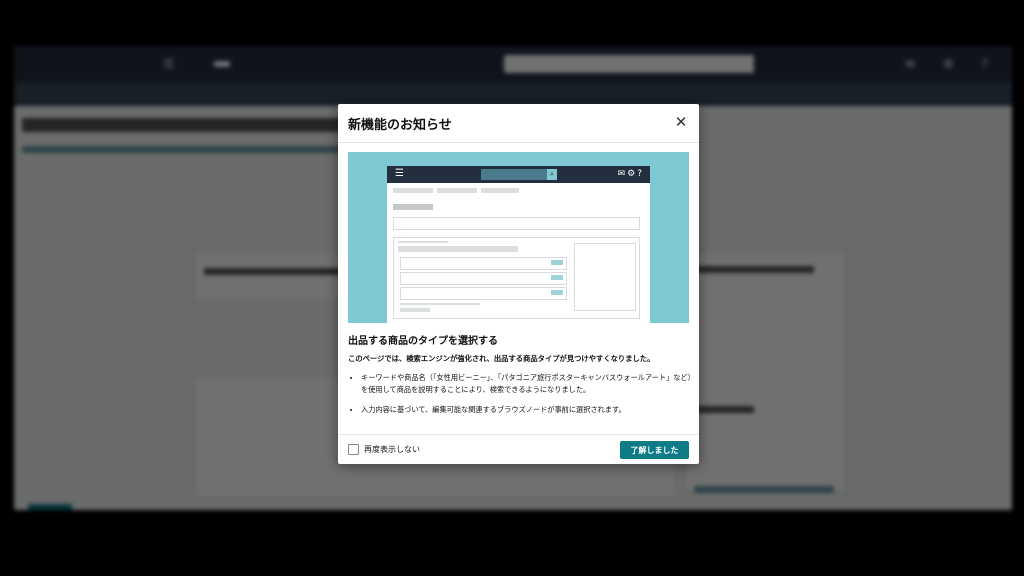  I want to click on preview-header-bar: ☰ ⌕ ✉⚙?, so click(518, 174).